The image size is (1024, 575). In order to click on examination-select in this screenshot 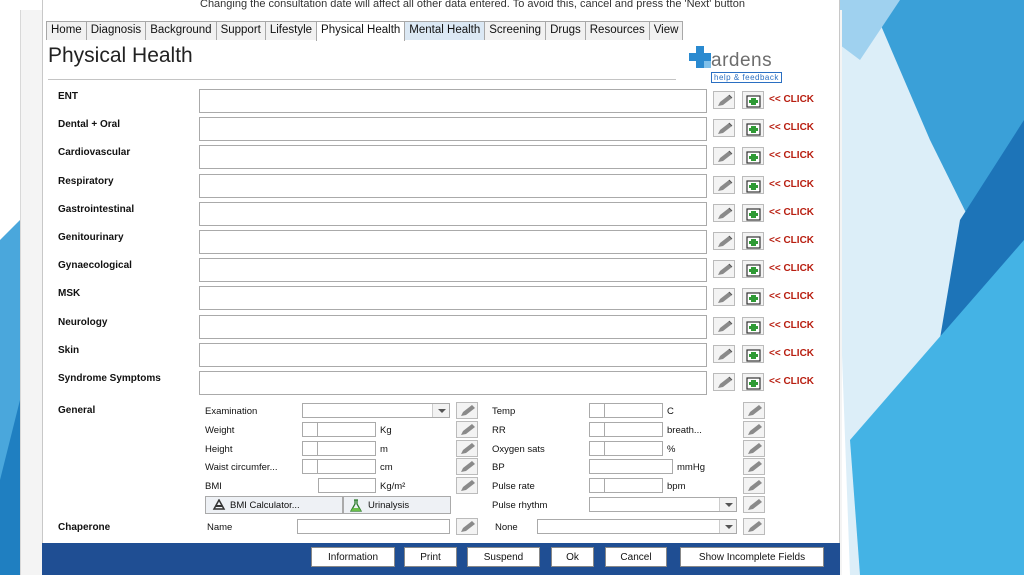, I will do `click(376, 410)`.